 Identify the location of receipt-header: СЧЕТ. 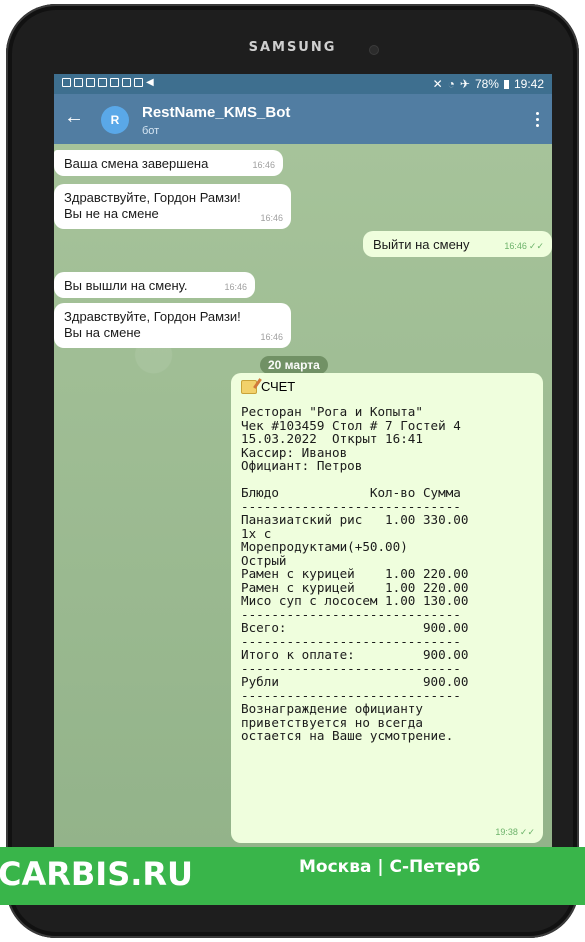
(387, 386).